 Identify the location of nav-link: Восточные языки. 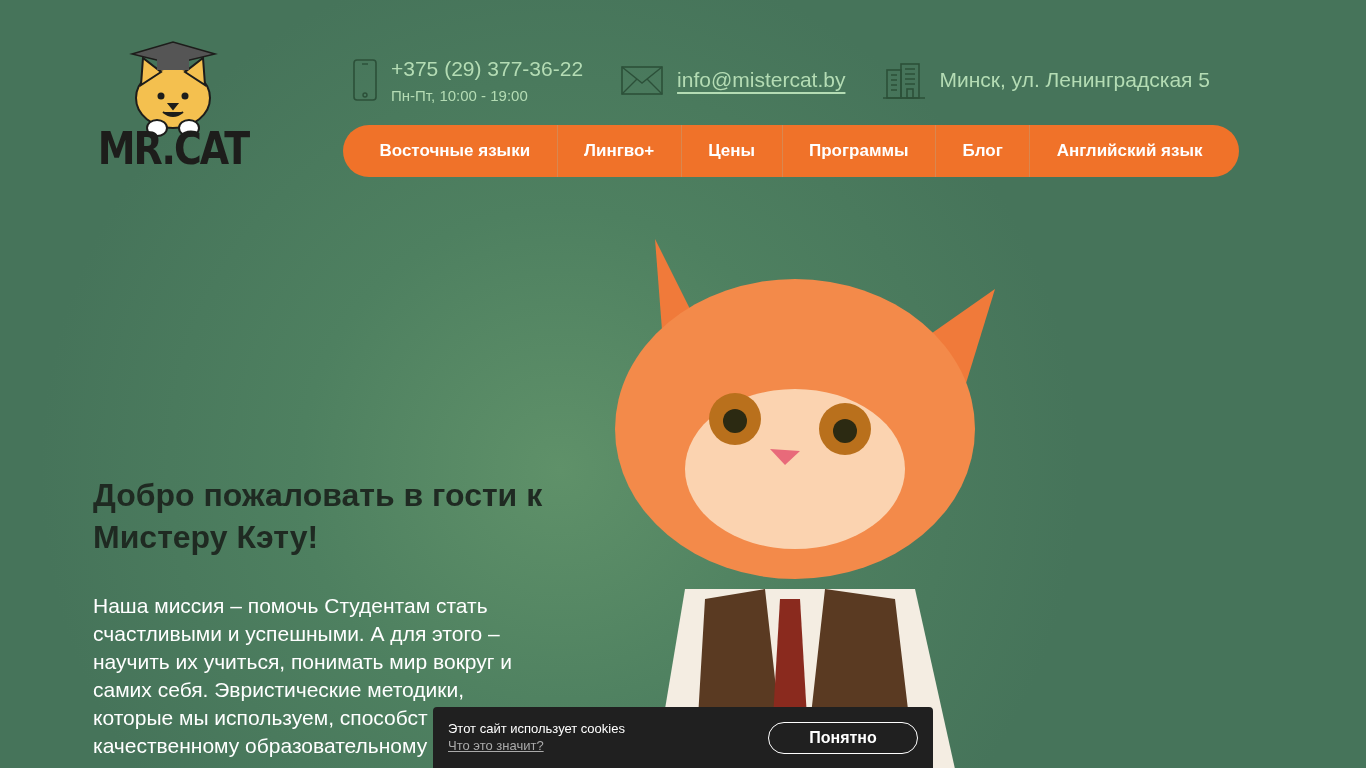
(455, 151).